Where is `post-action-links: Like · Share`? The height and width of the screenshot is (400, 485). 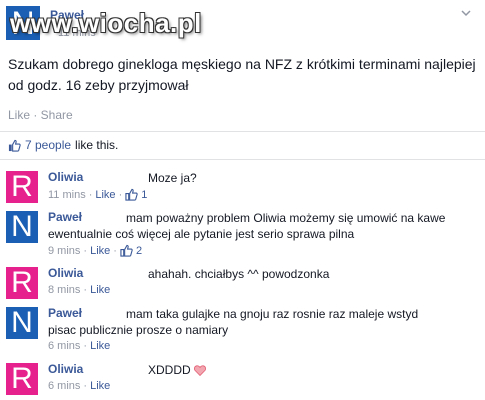 post-action-links: Like · Share is located at coordinates (40, 115).